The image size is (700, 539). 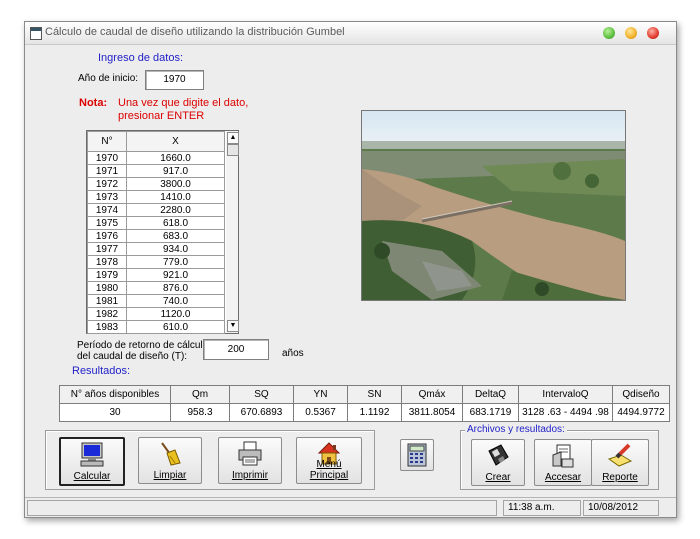 What do you see at coordinates (107, 236) in the screenshot?
I see `grid-cell-year: 1976` at bounding box center [107, 236].